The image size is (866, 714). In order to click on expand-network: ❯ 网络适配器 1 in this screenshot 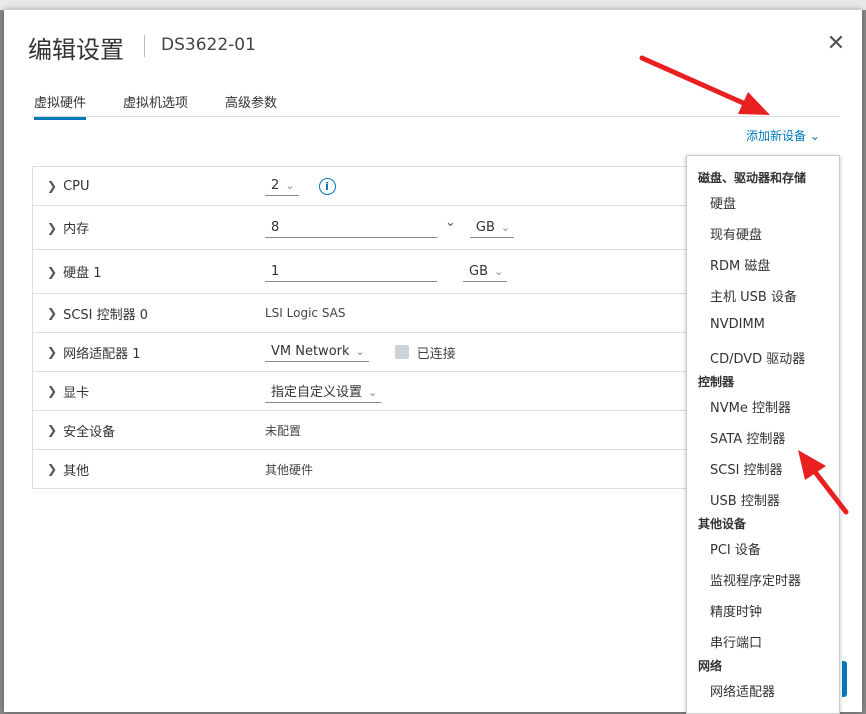, I will do `click(93, 352)`.